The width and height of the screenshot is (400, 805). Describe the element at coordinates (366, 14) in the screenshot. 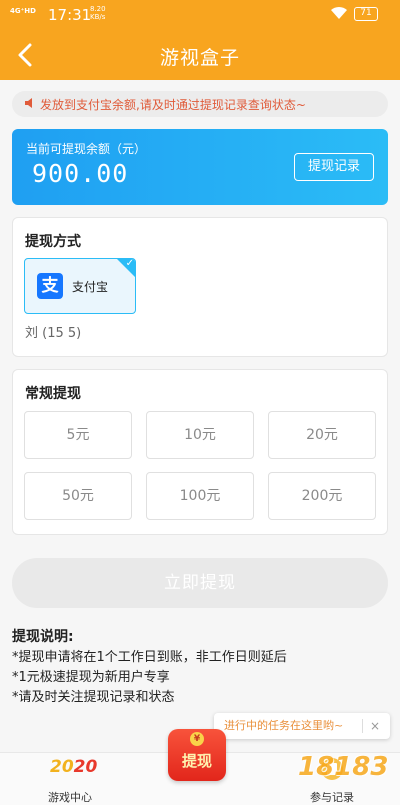

I see `battery-indicator: 71` at that location.